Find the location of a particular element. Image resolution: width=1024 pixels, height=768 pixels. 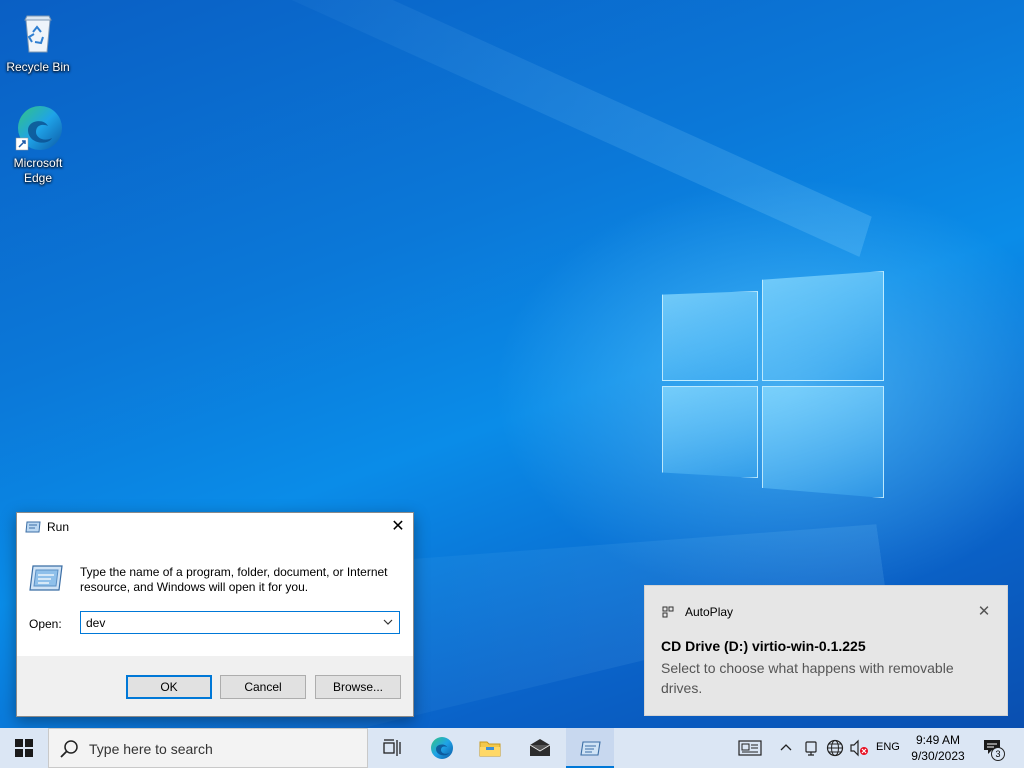

mail-icon is located at coordinates (540, 747).